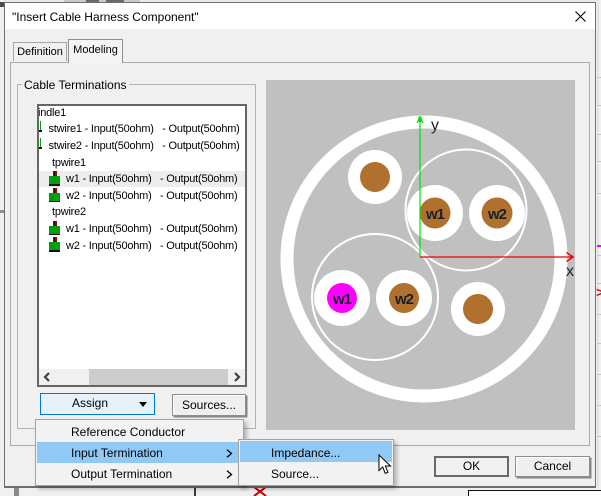 Image resolution: width=601 pixels, height=496 pixels. I want to click on svg-text: x, so click(570, 271).